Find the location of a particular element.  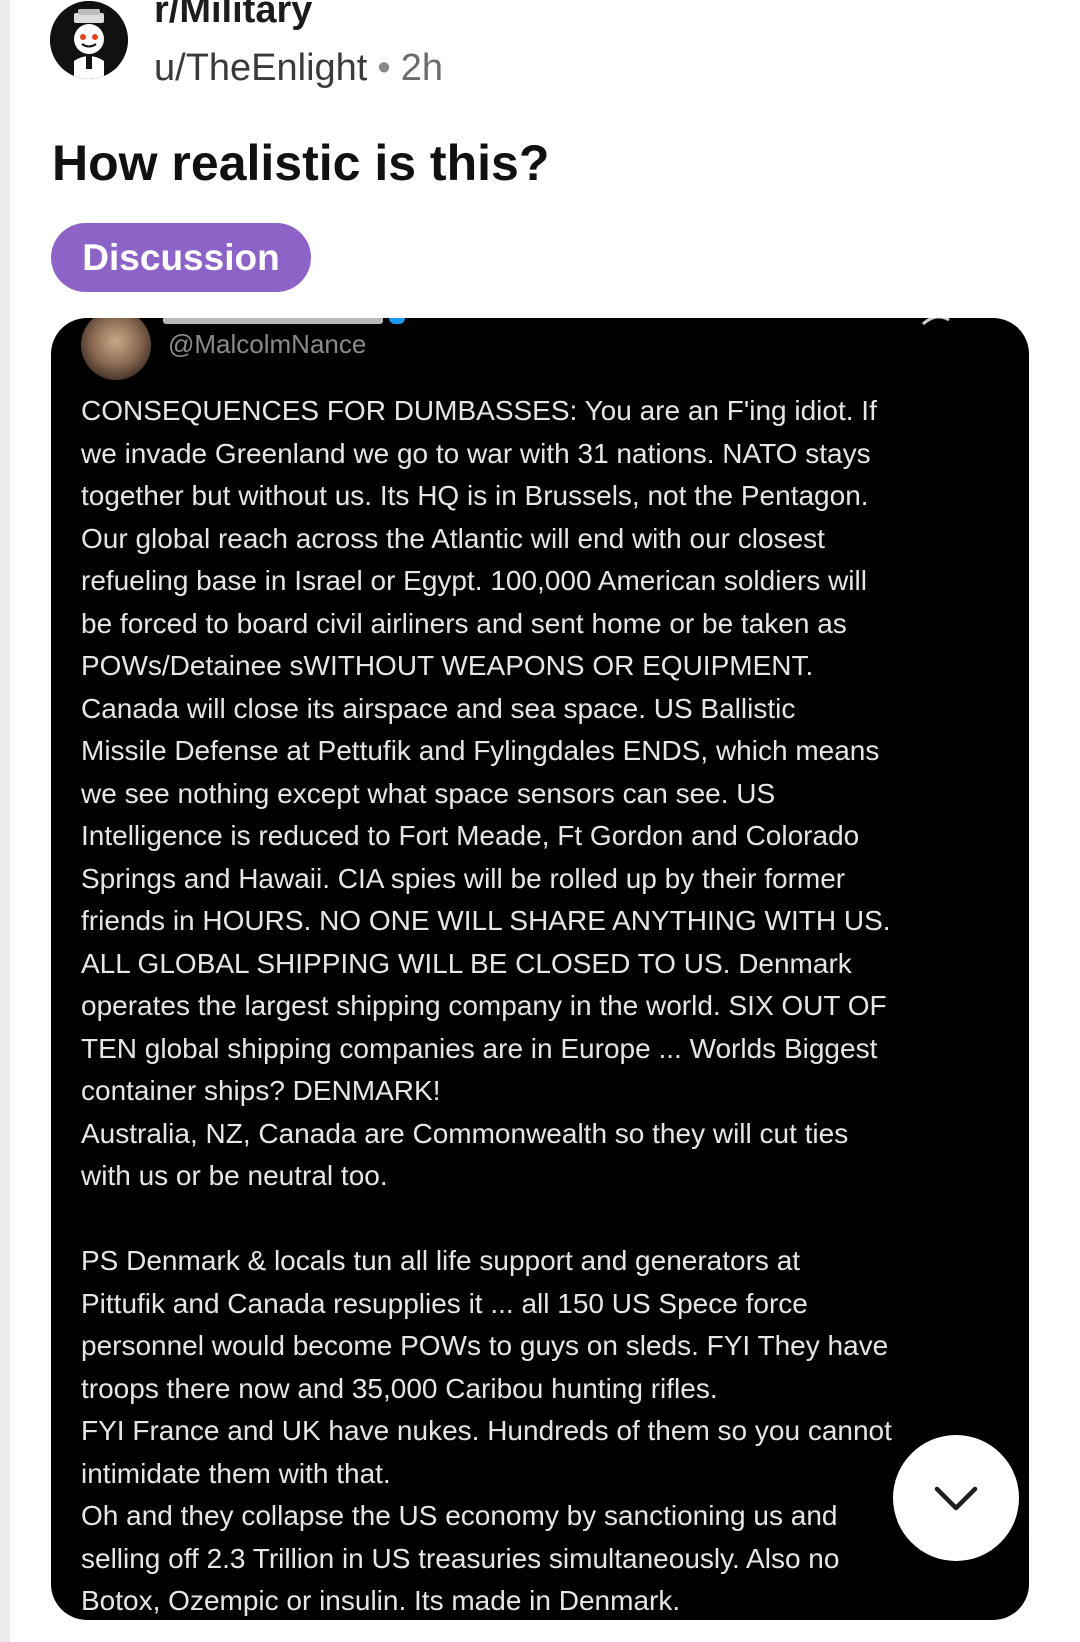

left-edge is located at coordinates (5, 821).